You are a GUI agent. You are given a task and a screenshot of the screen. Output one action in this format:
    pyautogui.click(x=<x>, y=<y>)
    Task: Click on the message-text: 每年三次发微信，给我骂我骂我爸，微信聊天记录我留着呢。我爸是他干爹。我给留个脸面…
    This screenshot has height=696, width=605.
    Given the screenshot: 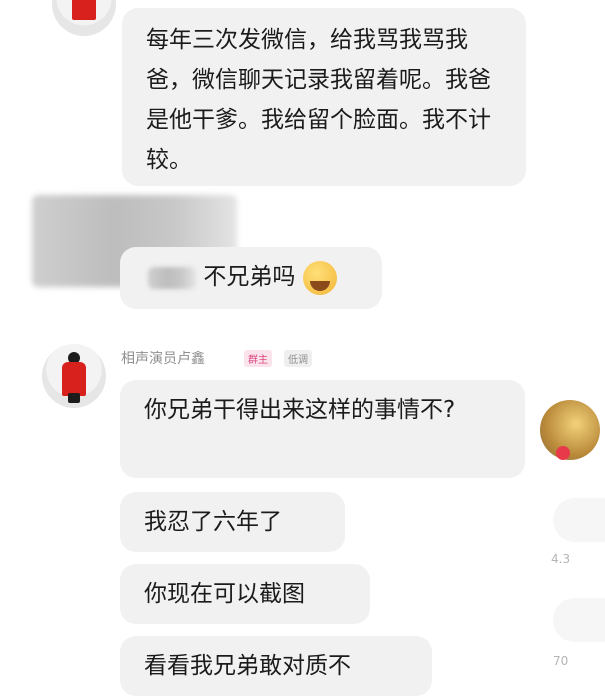 What is the action you would take?
    pyautogui.click(x=318, y=100)
    